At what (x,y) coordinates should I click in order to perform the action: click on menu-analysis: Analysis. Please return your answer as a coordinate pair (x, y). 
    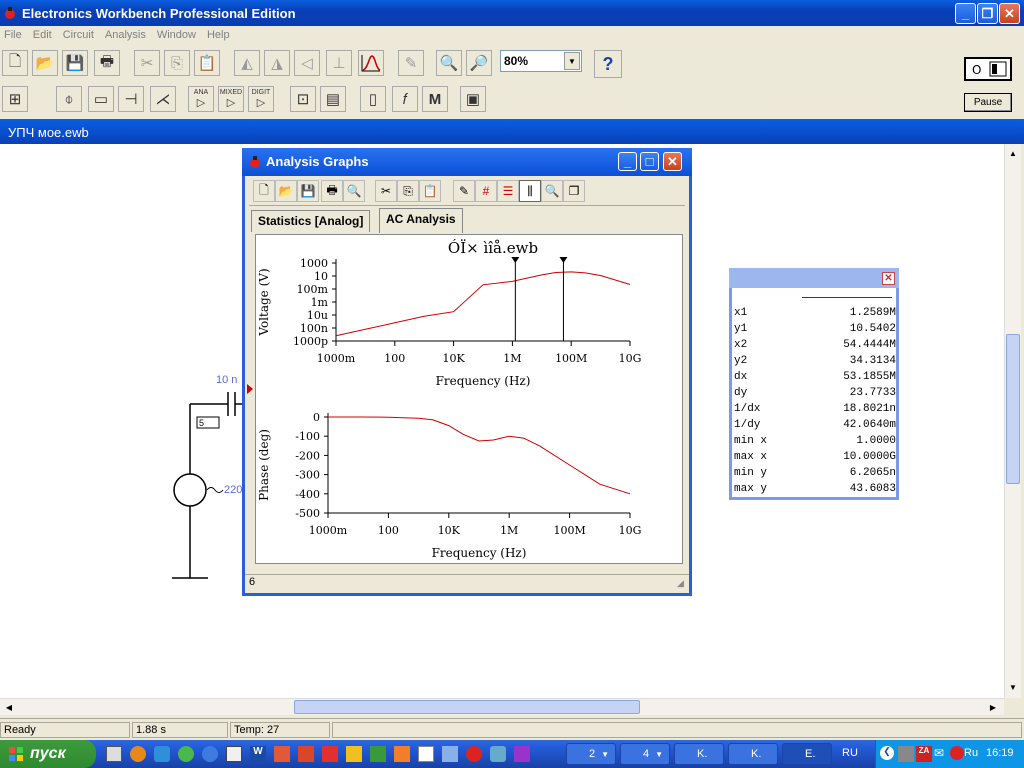
    Looking at the image, I should click on (125, 35).